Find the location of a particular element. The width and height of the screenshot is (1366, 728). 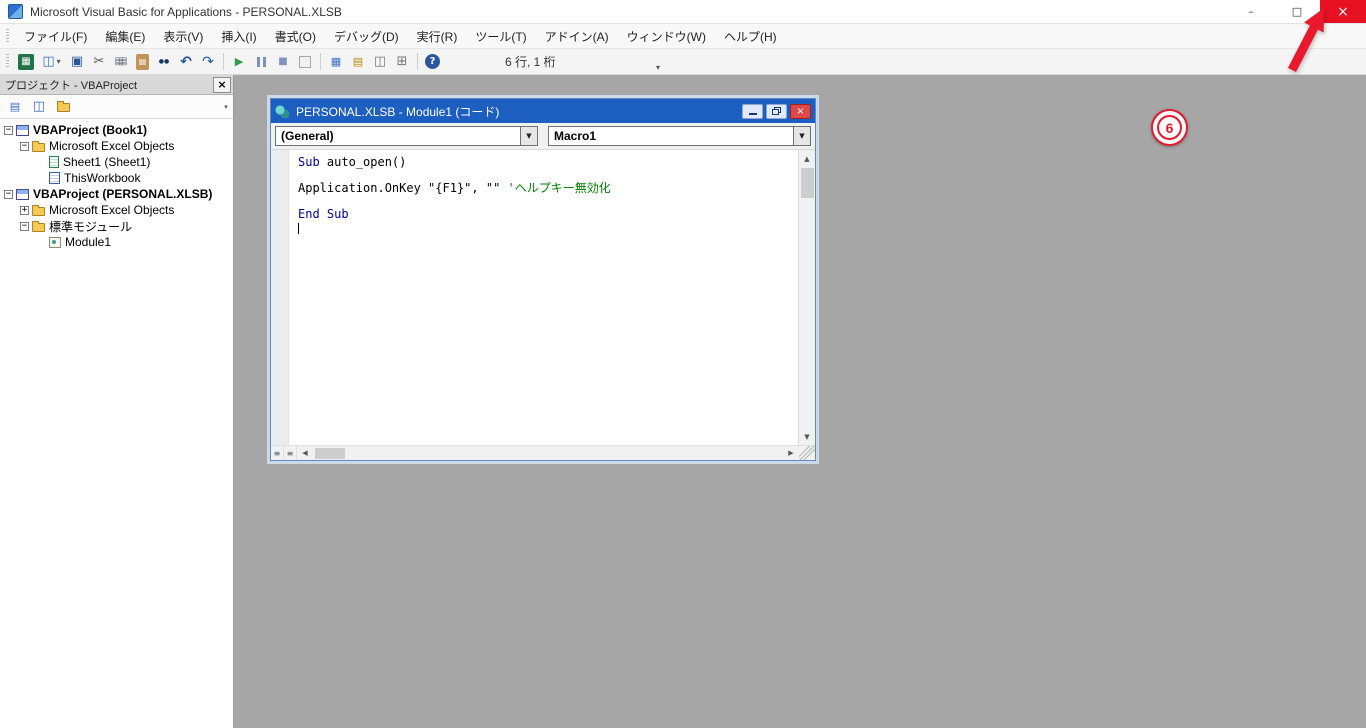

code-window-minimize-button is located at coordinates (752, 111).